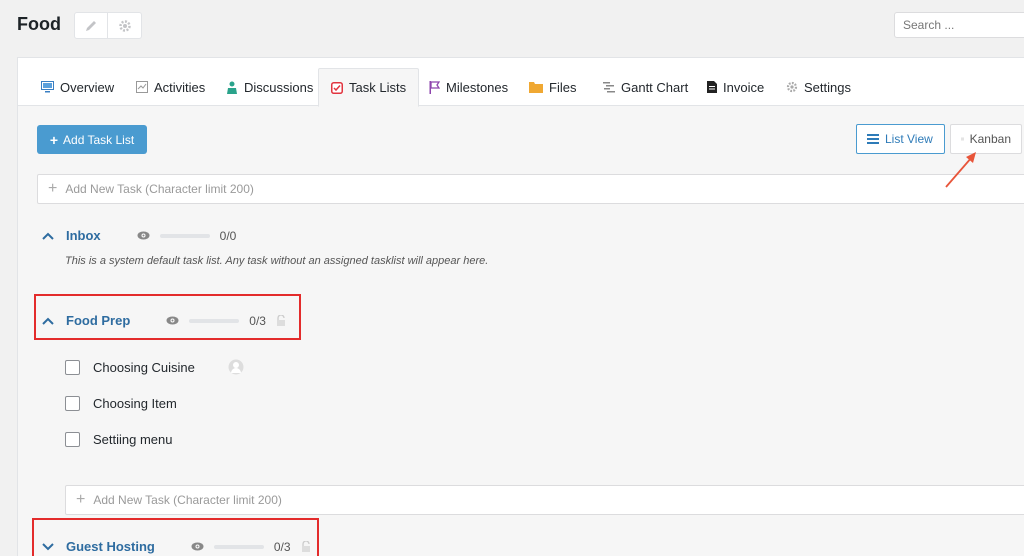 The height and width of the screenshot is (556, 1024). What do you see at coordinates (609, 87) in the screenshot?
I see `gantt-icon` at bounding box center [609, 87].